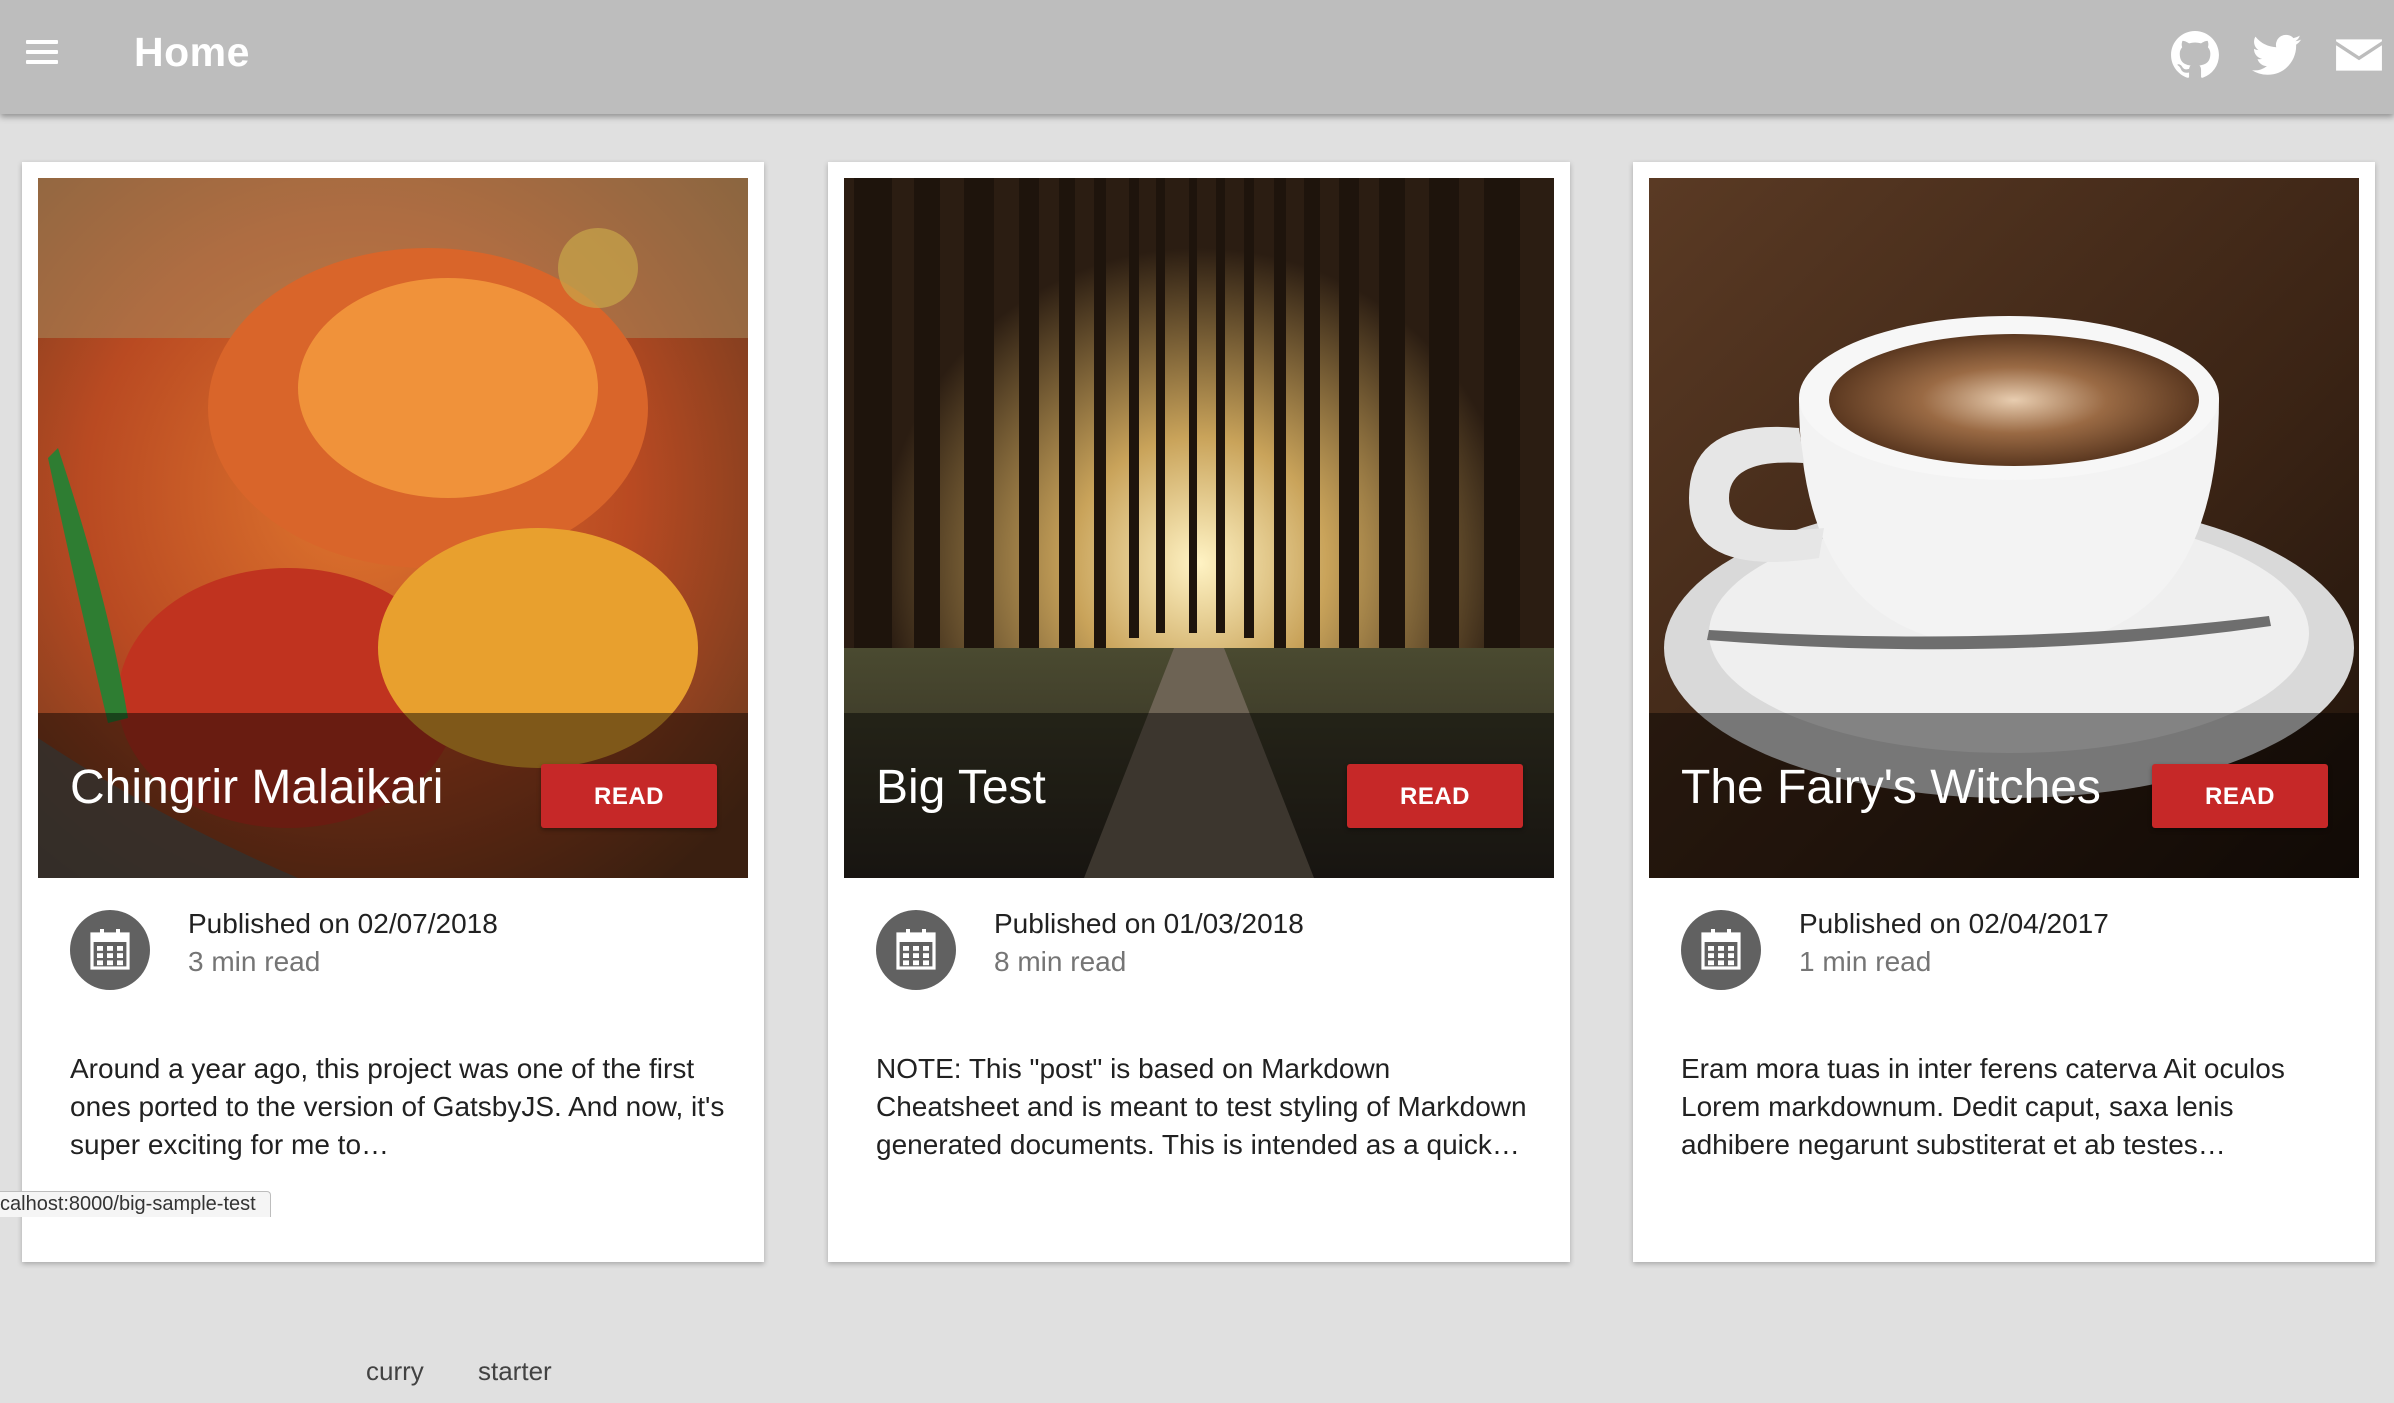 Image resolution: width=2394 pixels, height=1403 pixels. I want to click on post-title: Big Test, so click(961, 788).